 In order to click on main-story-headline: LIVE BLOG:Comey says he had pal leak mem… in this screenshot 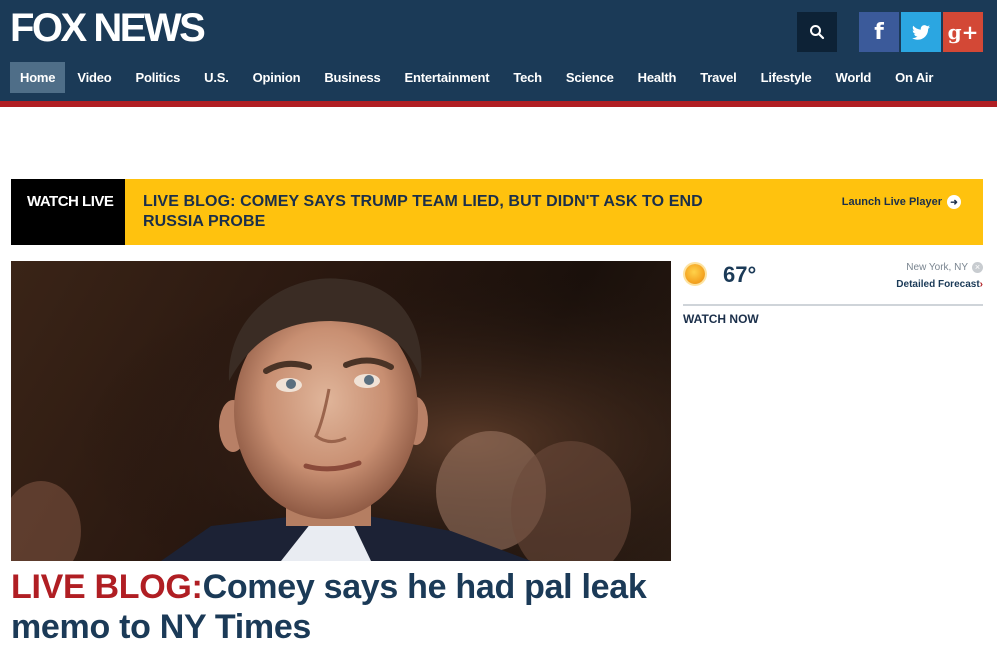, I will do `click(341, 607)`.